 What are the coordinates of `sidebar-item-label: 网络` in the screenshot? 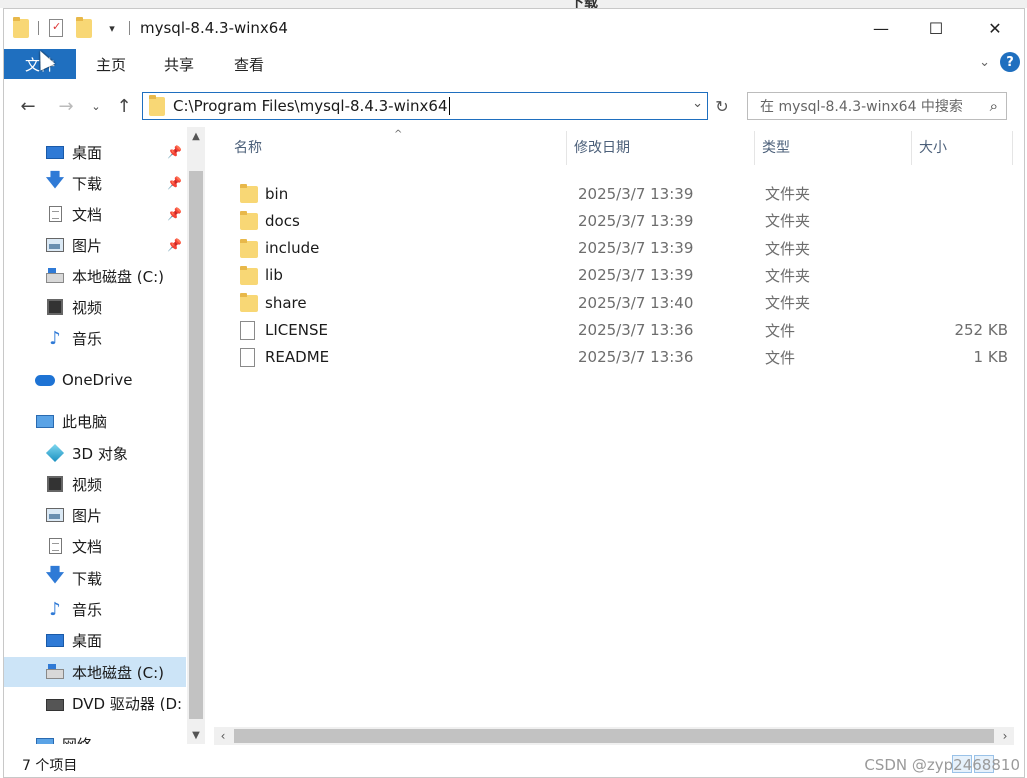 It's located at (77, 739).